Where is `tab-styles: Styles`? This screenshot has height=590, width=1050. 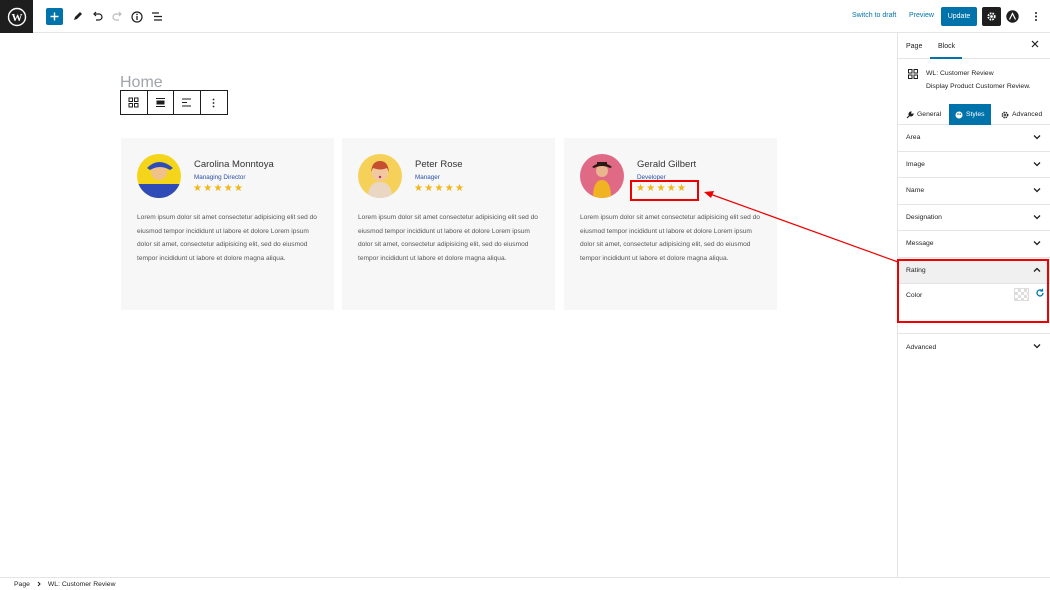 tab-styles: Styles is located at coordinates (970, 114).